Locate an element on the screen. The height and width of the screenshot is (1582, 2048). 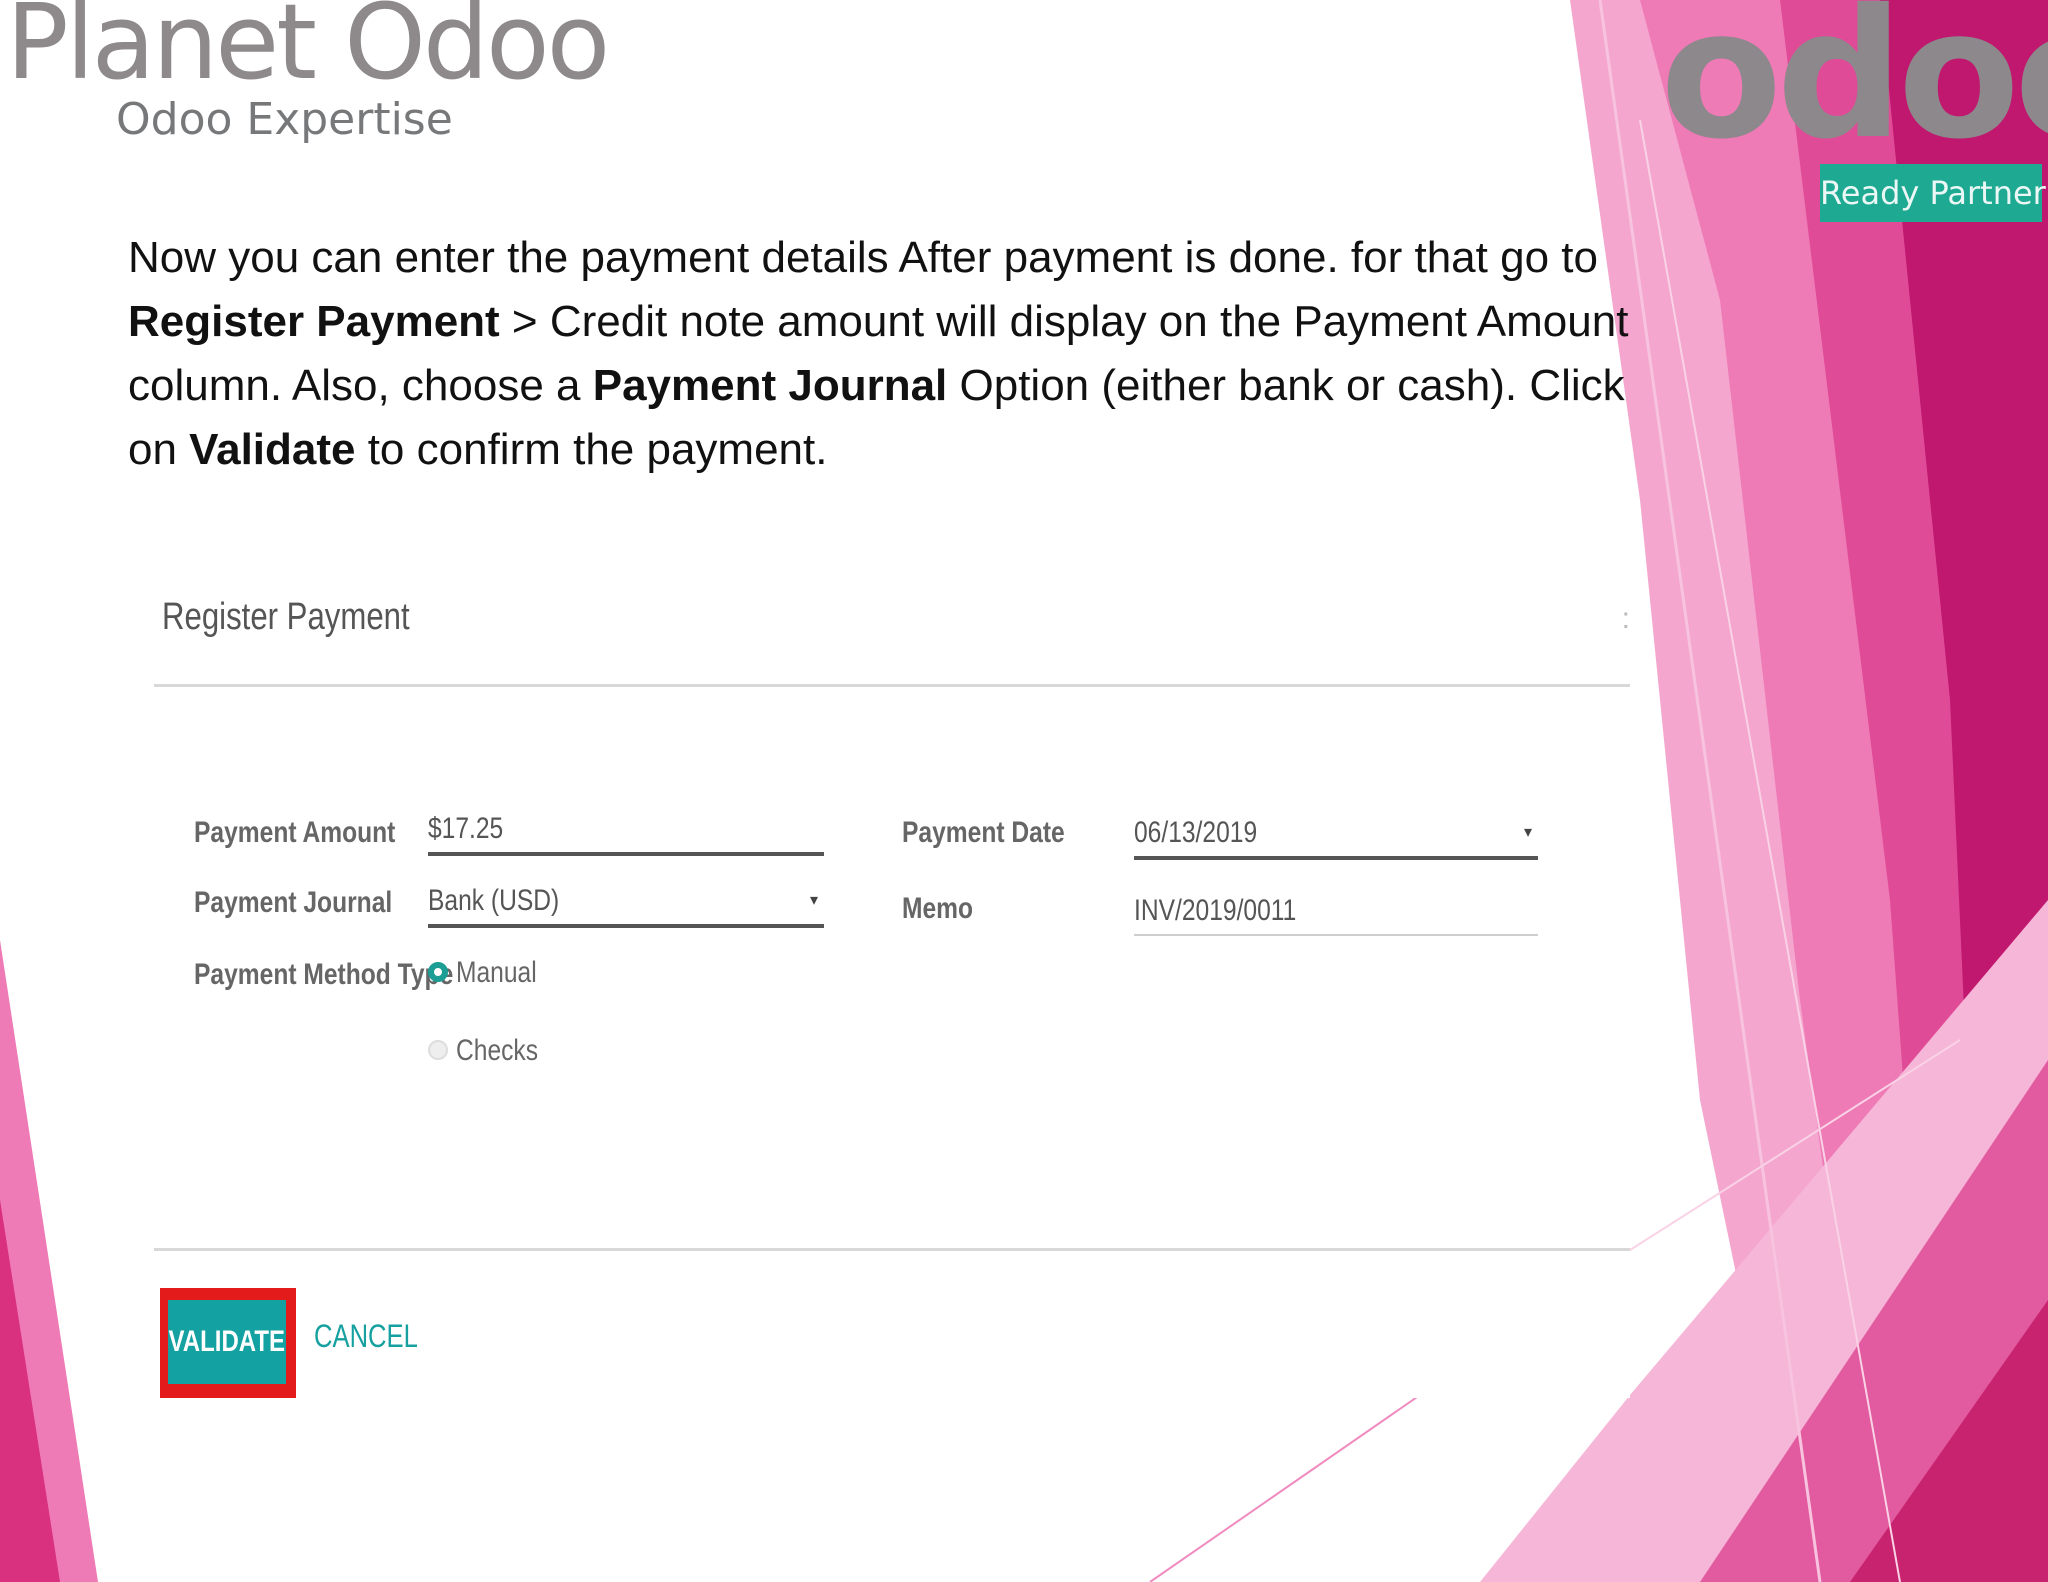
payment-date-label: Payment Date is located at coordinates (983, 832).